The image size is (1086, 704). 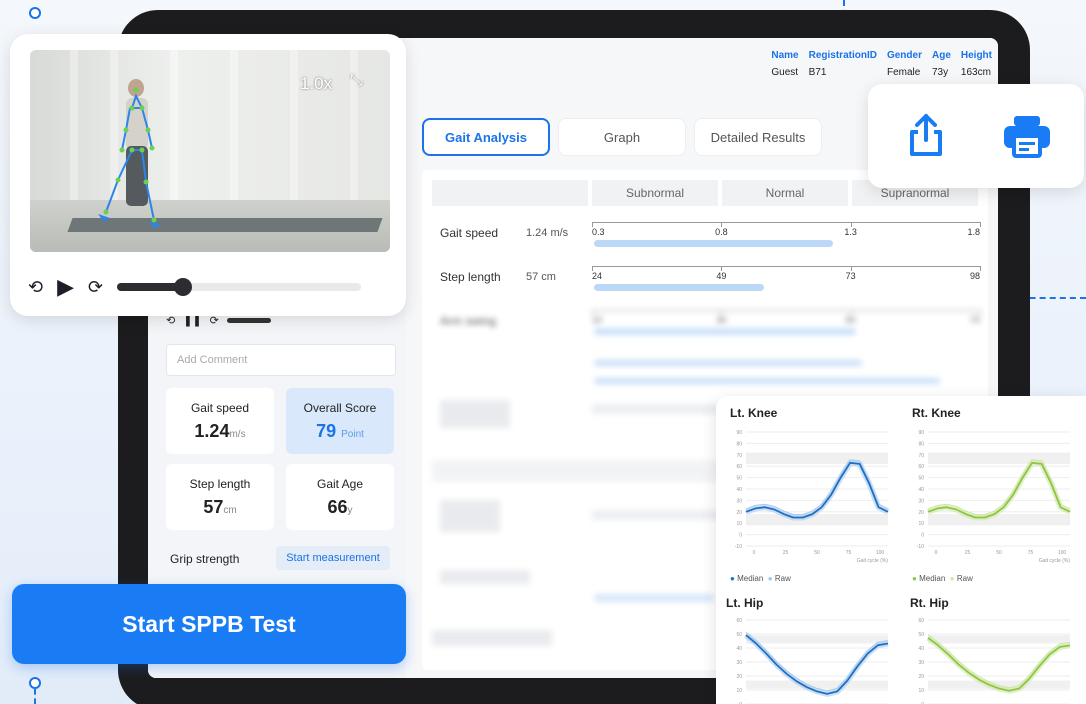 What do you see at coordinates (95, 287) in the screenshot?
I see `forward-icon: ⟳` at bounding box center [95, 287].